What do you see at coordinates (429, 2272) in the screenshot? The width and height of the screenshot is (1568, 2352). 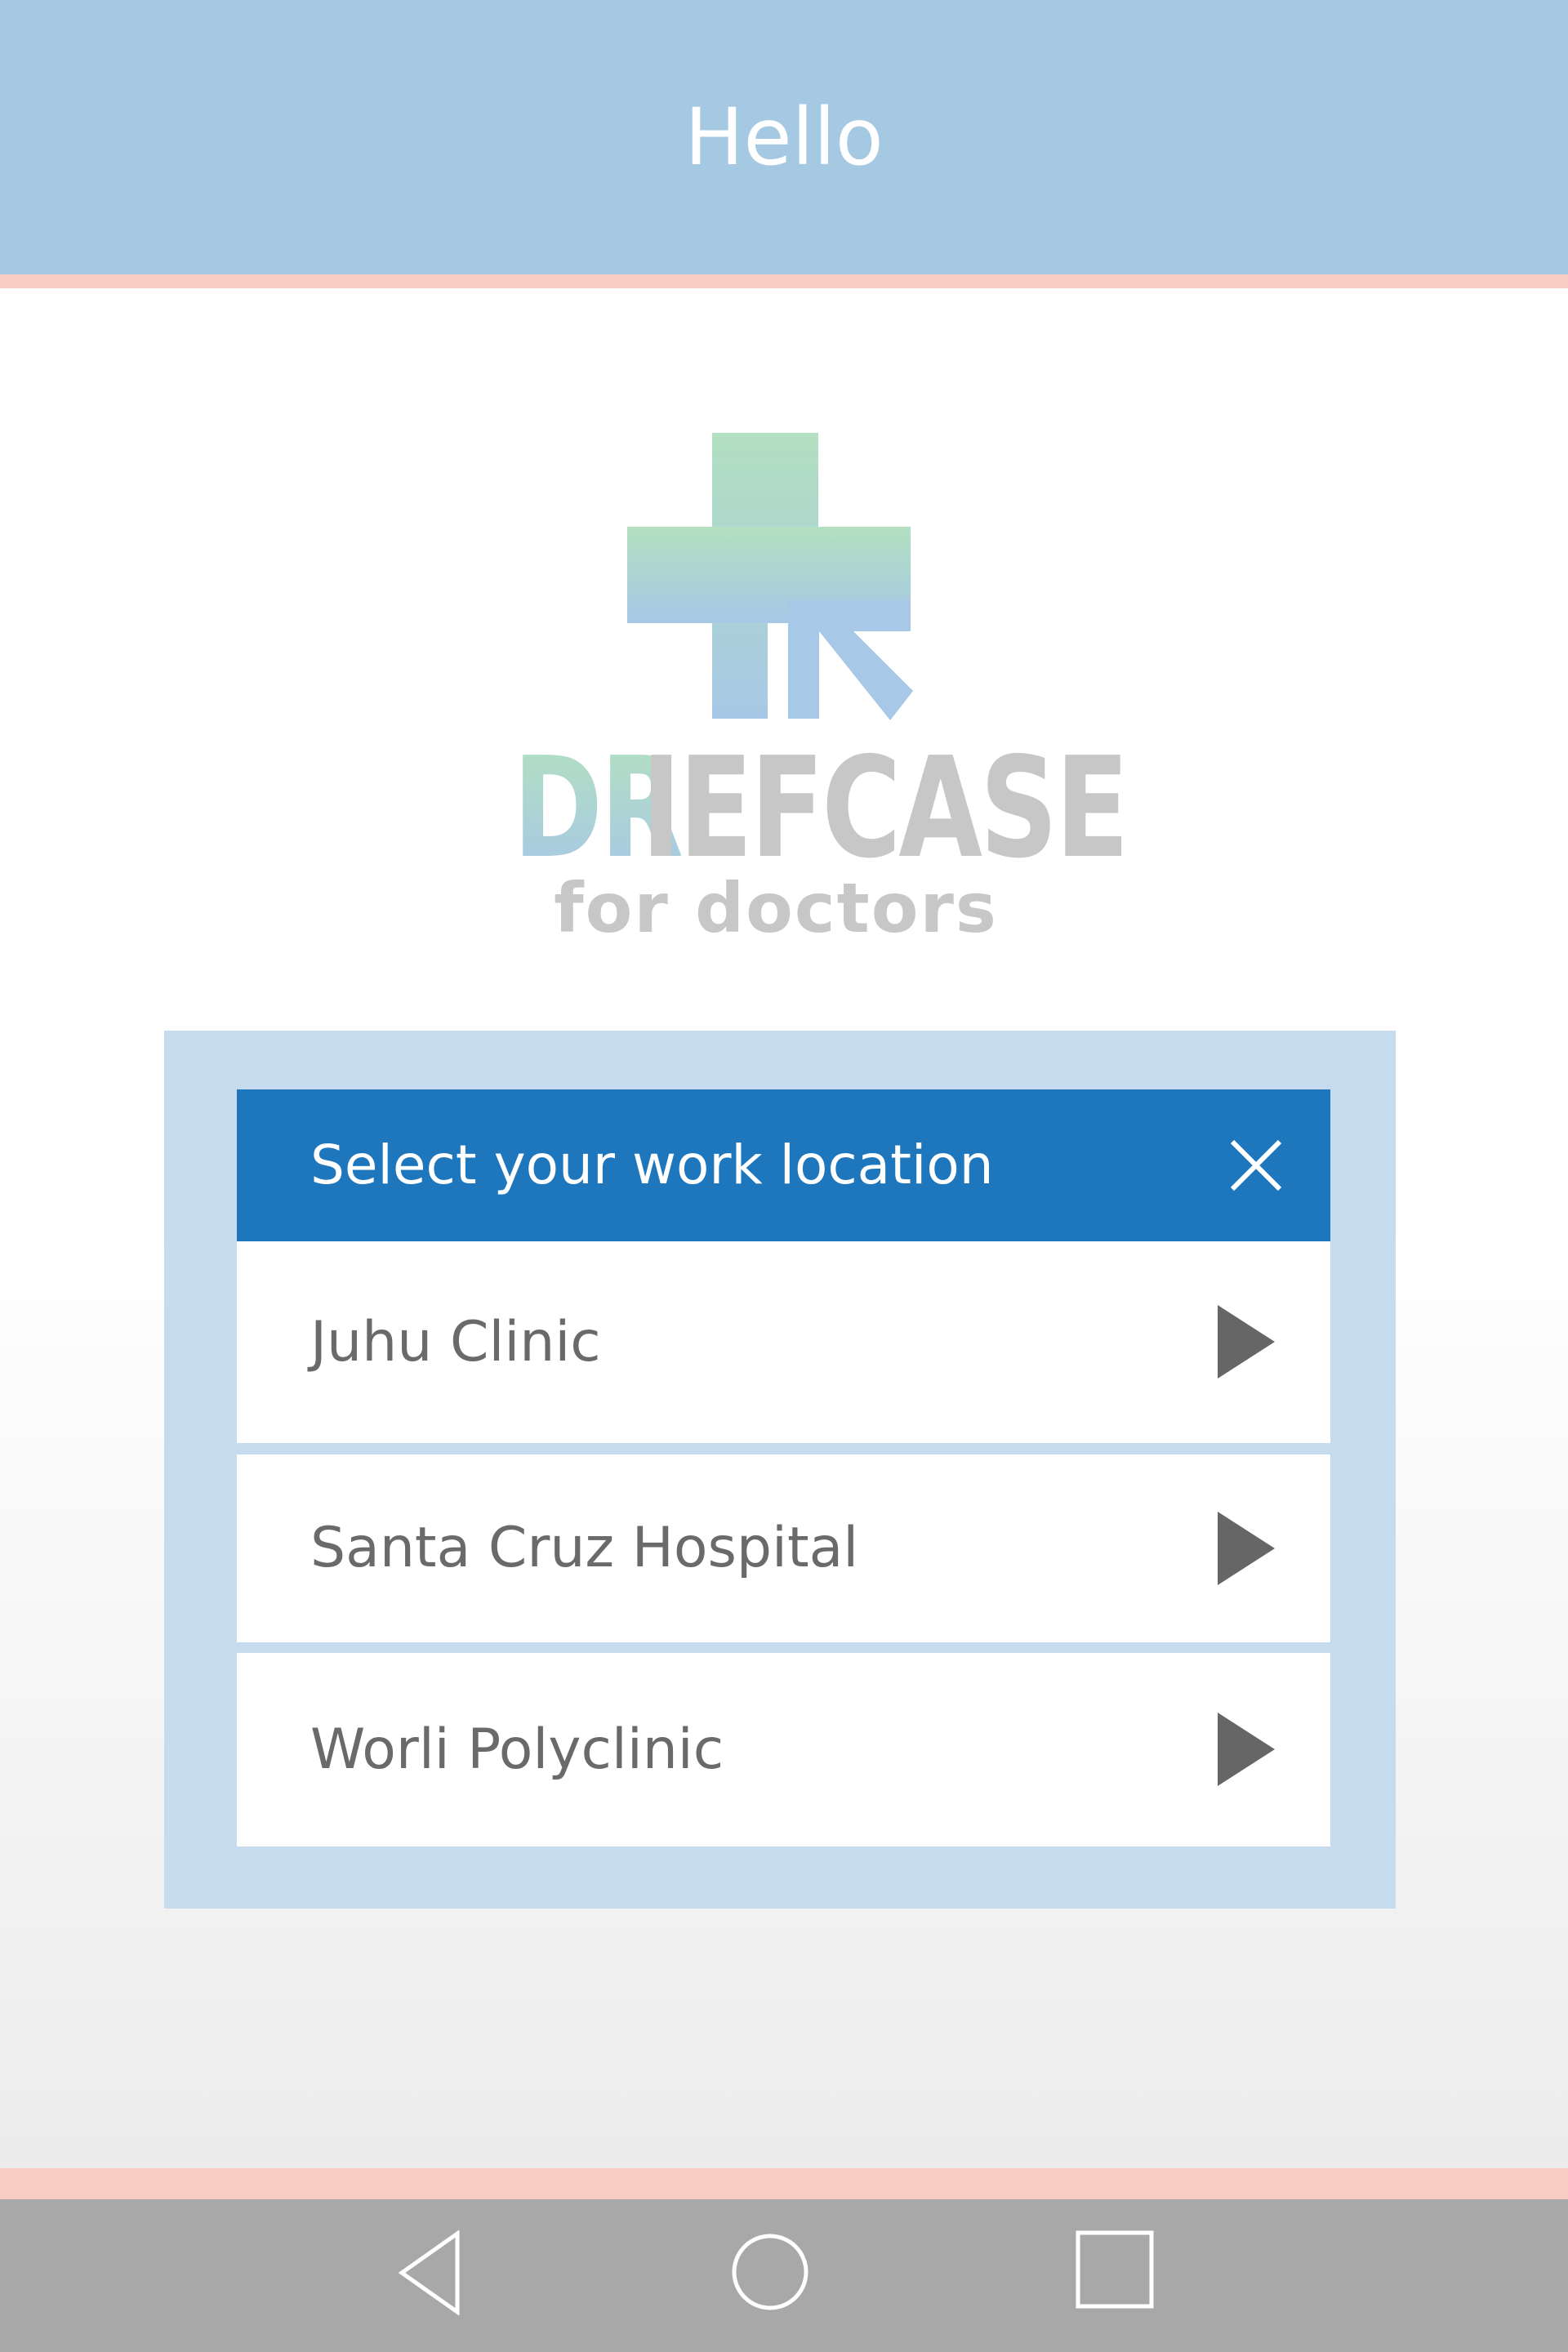 I see `back-triangle-icon` at bounding box center [429, 2272].